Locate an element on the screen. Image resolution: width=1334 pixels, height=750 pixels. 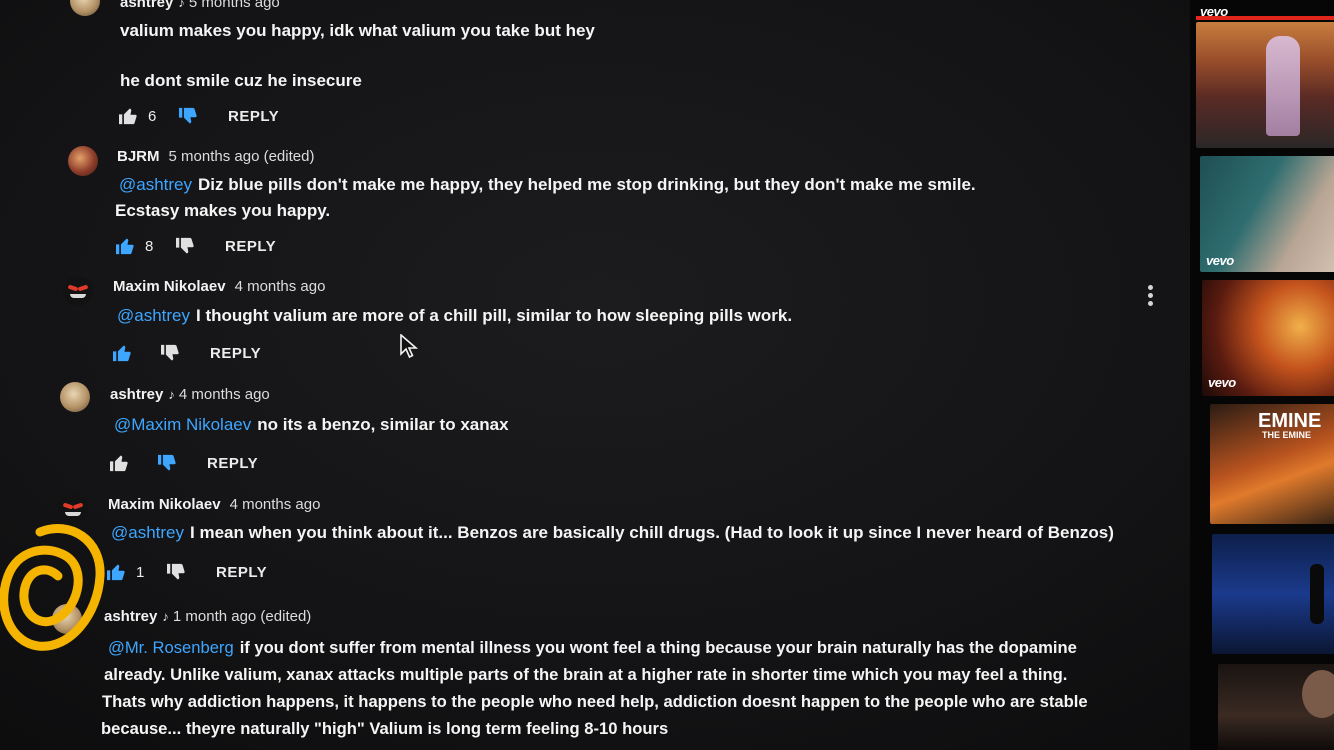
video-thumbnail: EMINE THE EMINE is located at coordinates (1272, 464).